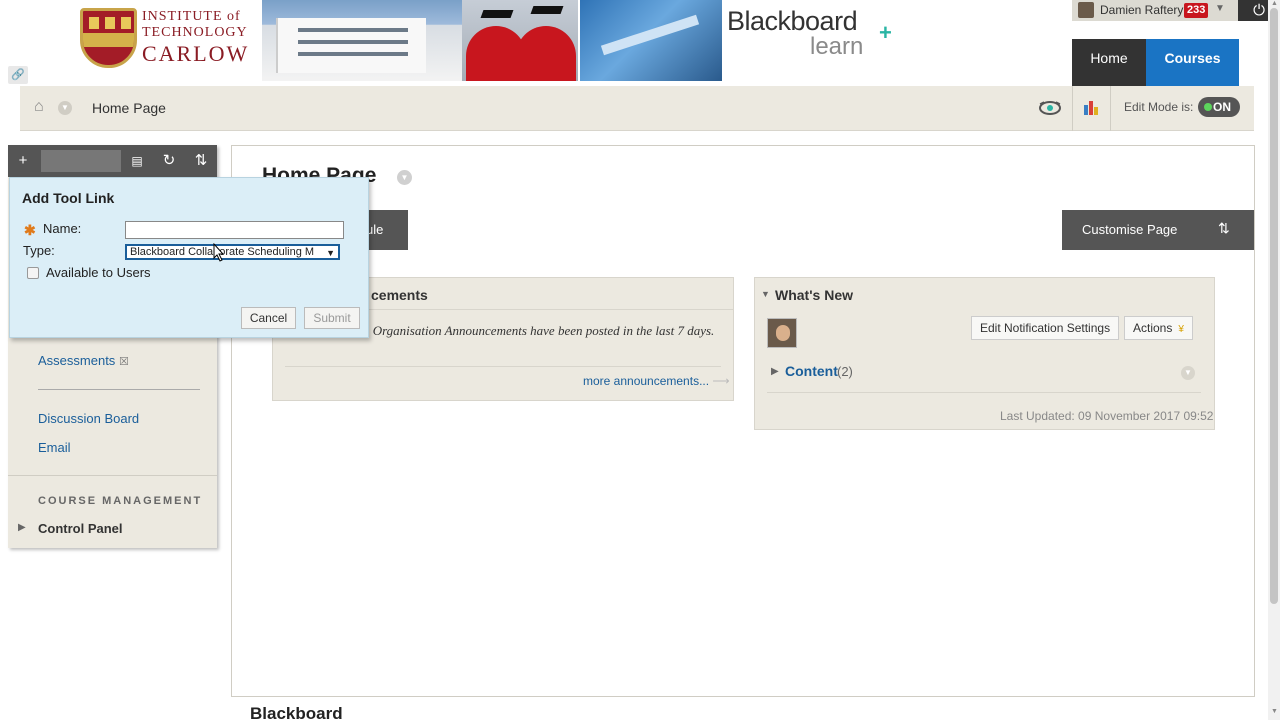 The height and width of the screenshot is (720, 1280). I want to click on crest-icon, so click(108, 38).